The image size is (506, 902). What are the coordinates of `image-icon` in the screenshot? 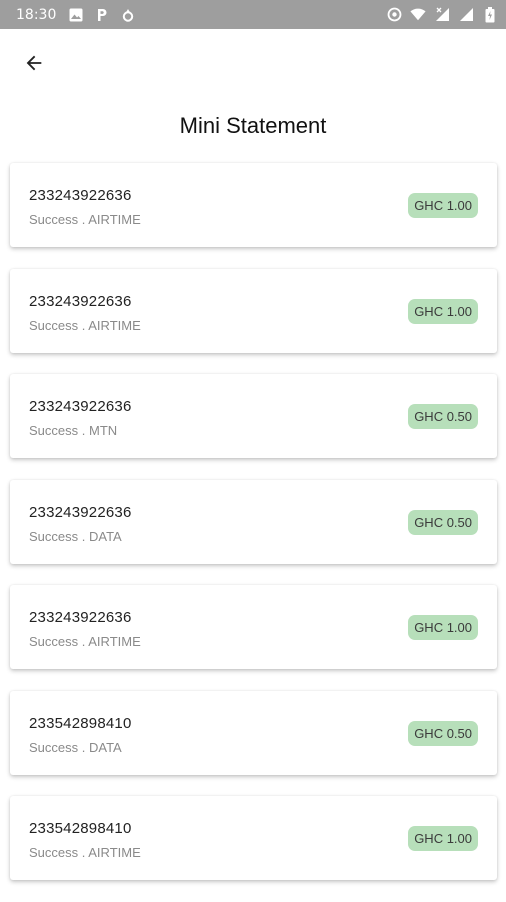 It's located at (76, 15).